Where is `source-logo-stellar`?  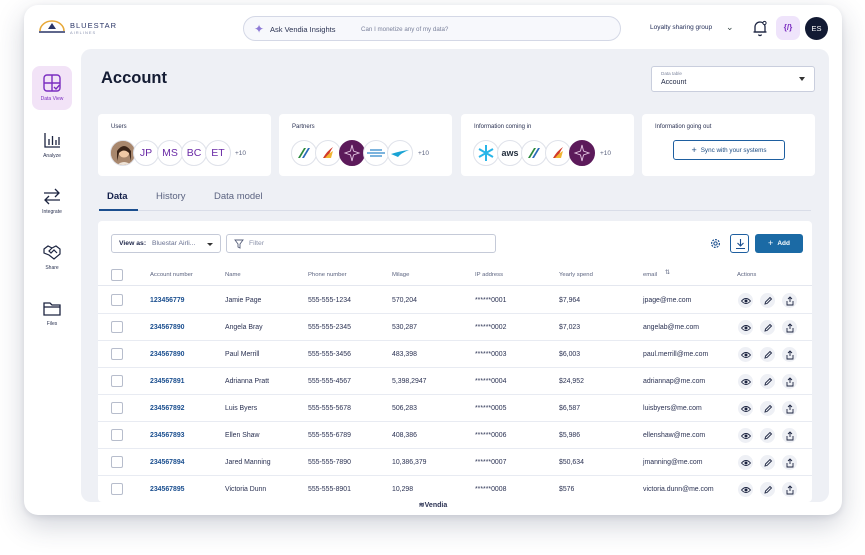
source-logo-stellar is located at coordinates (582, 153).